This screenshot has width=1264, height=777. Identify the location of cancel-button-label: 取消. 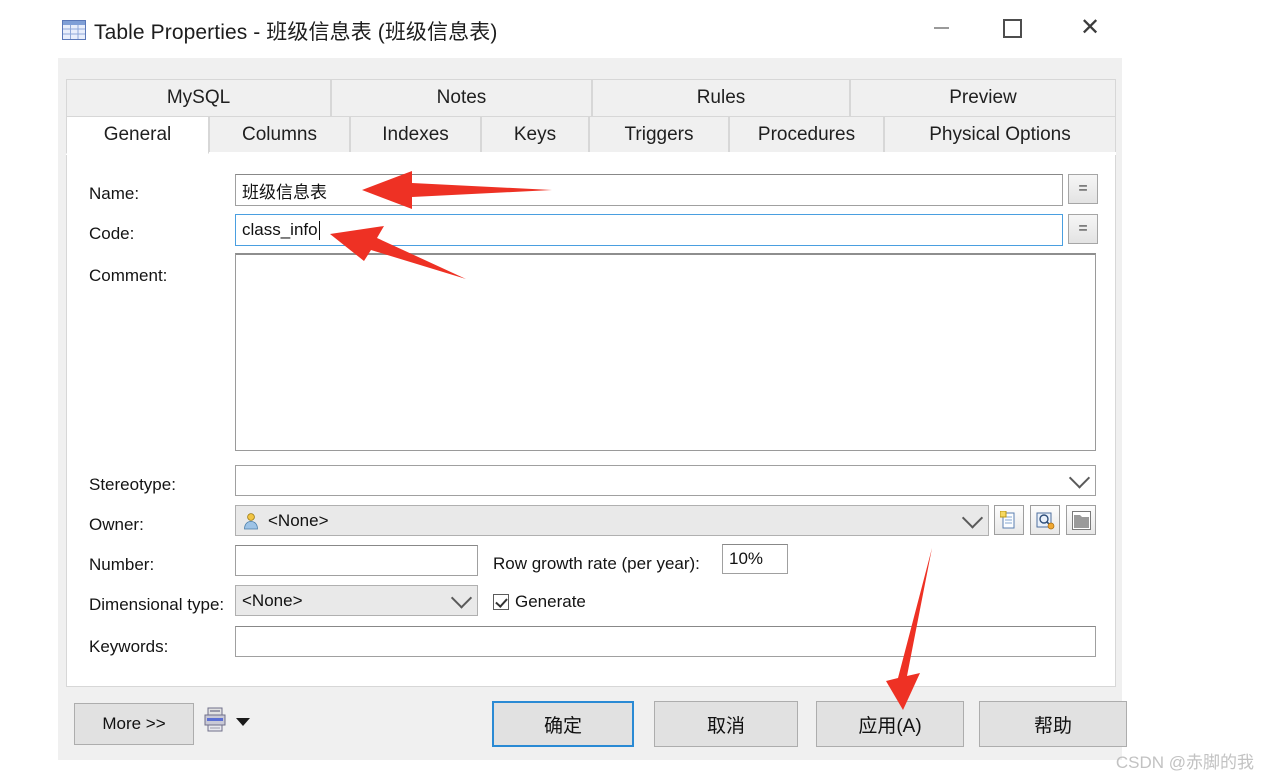
(725, 726).